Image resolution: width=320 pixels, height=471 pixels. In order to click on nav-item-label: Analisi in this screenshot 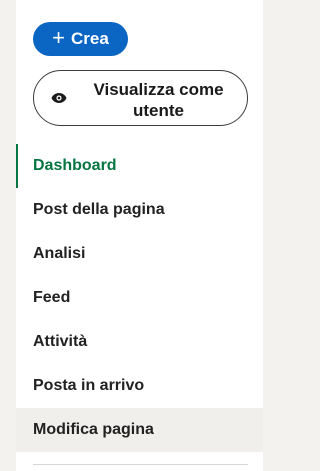, I will do `click(59, 253)`.